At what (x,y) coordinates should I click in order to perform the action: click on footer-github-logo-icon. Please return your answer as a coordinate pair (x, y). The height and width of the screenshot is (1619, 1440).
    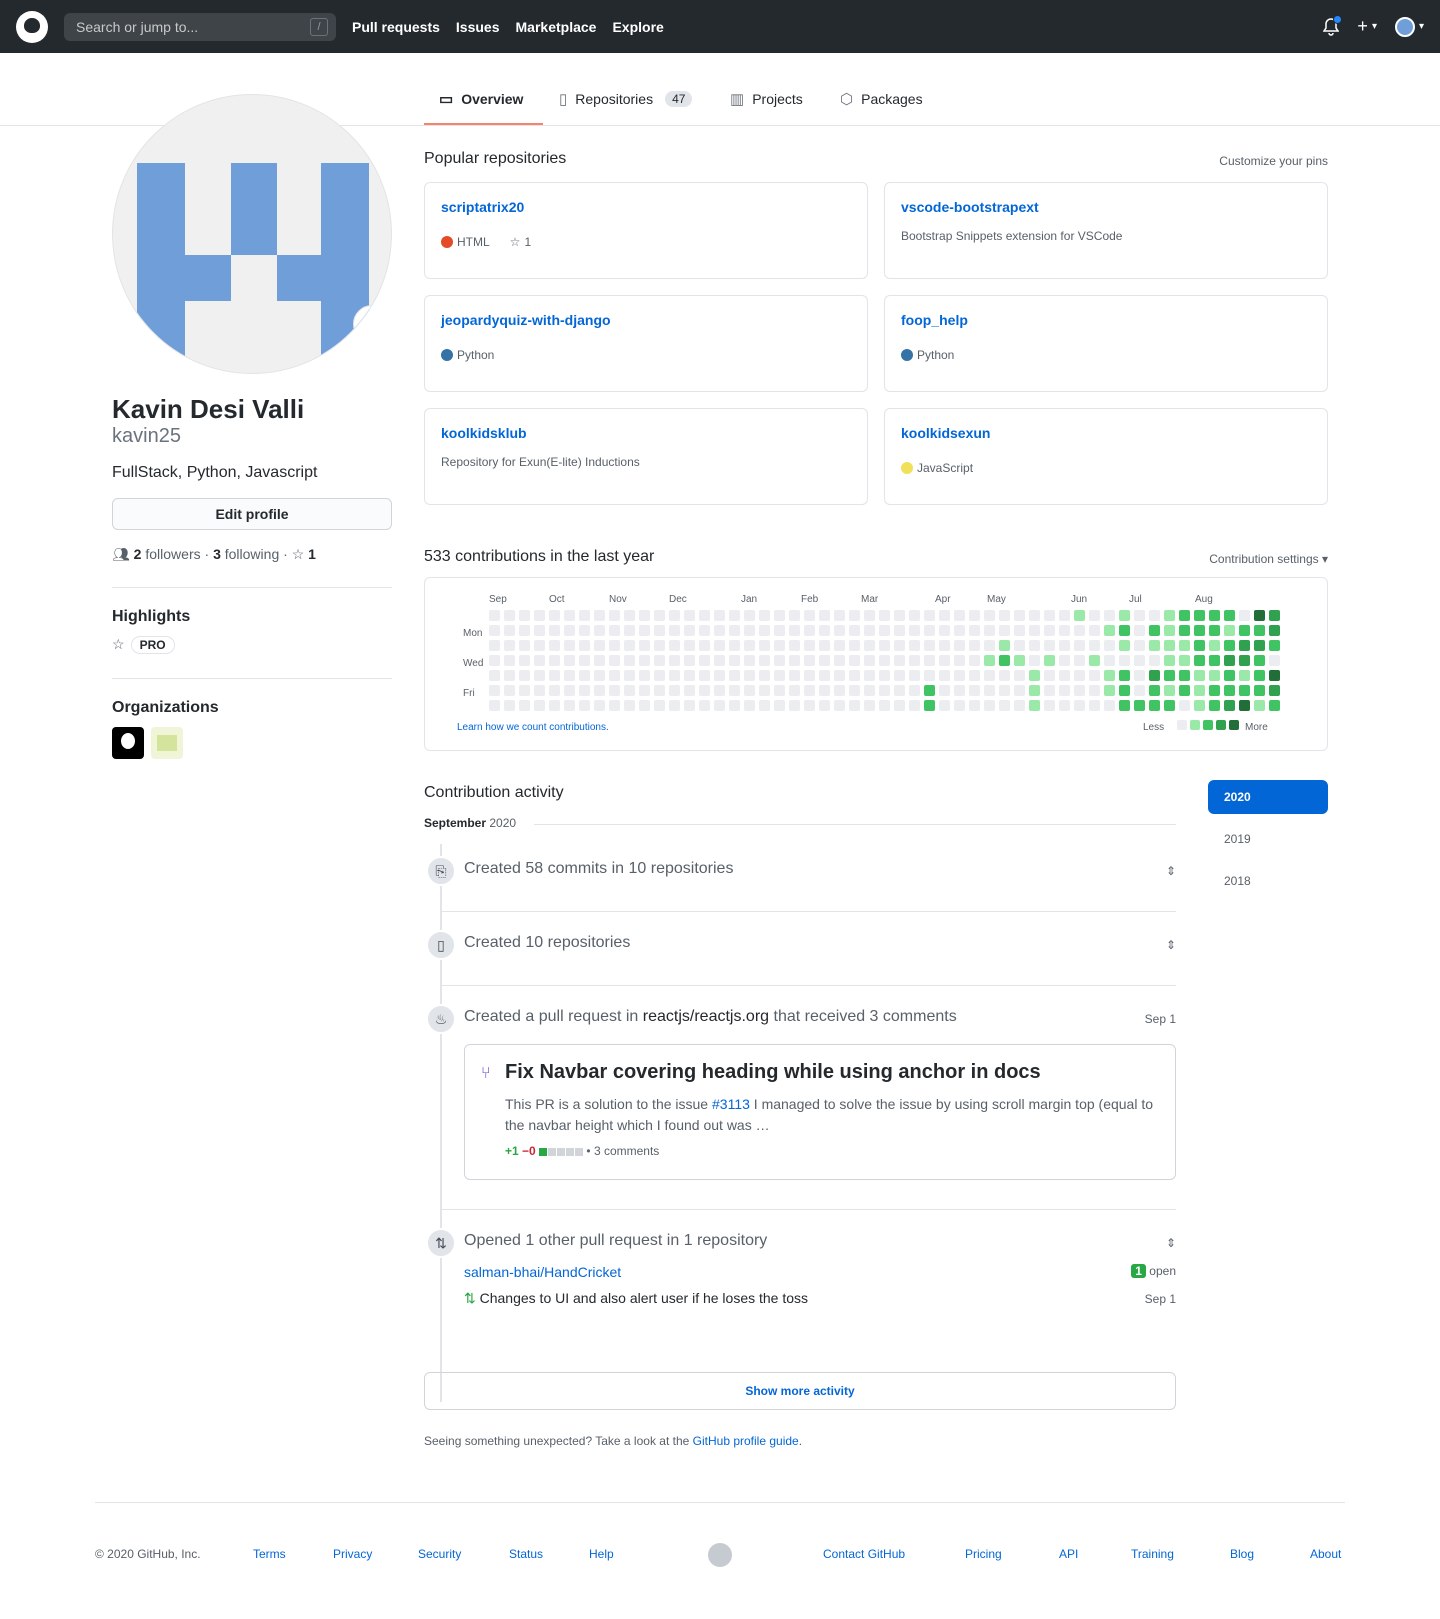
    Looking at the image, I should click on (720, 1555).